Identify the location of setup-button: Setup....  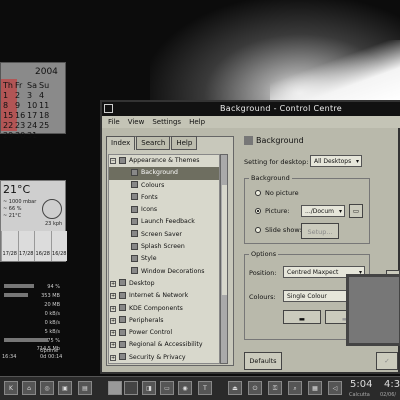
(320, 231).